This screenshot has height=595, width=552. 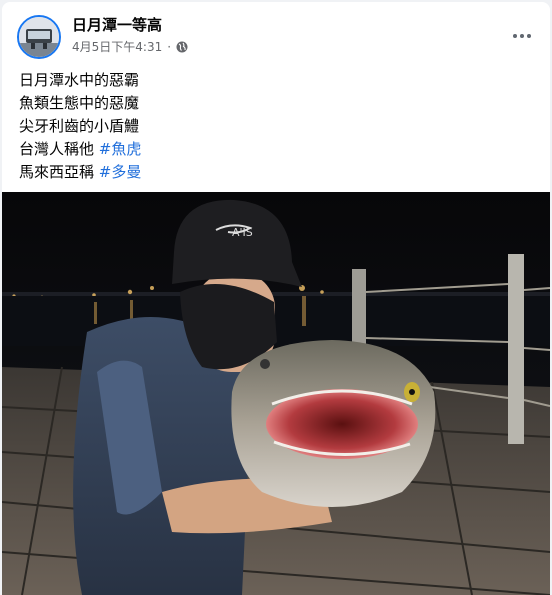 I want to click on post-text-line: 日月潭水中的惡霸, so click(x=279, y=80).